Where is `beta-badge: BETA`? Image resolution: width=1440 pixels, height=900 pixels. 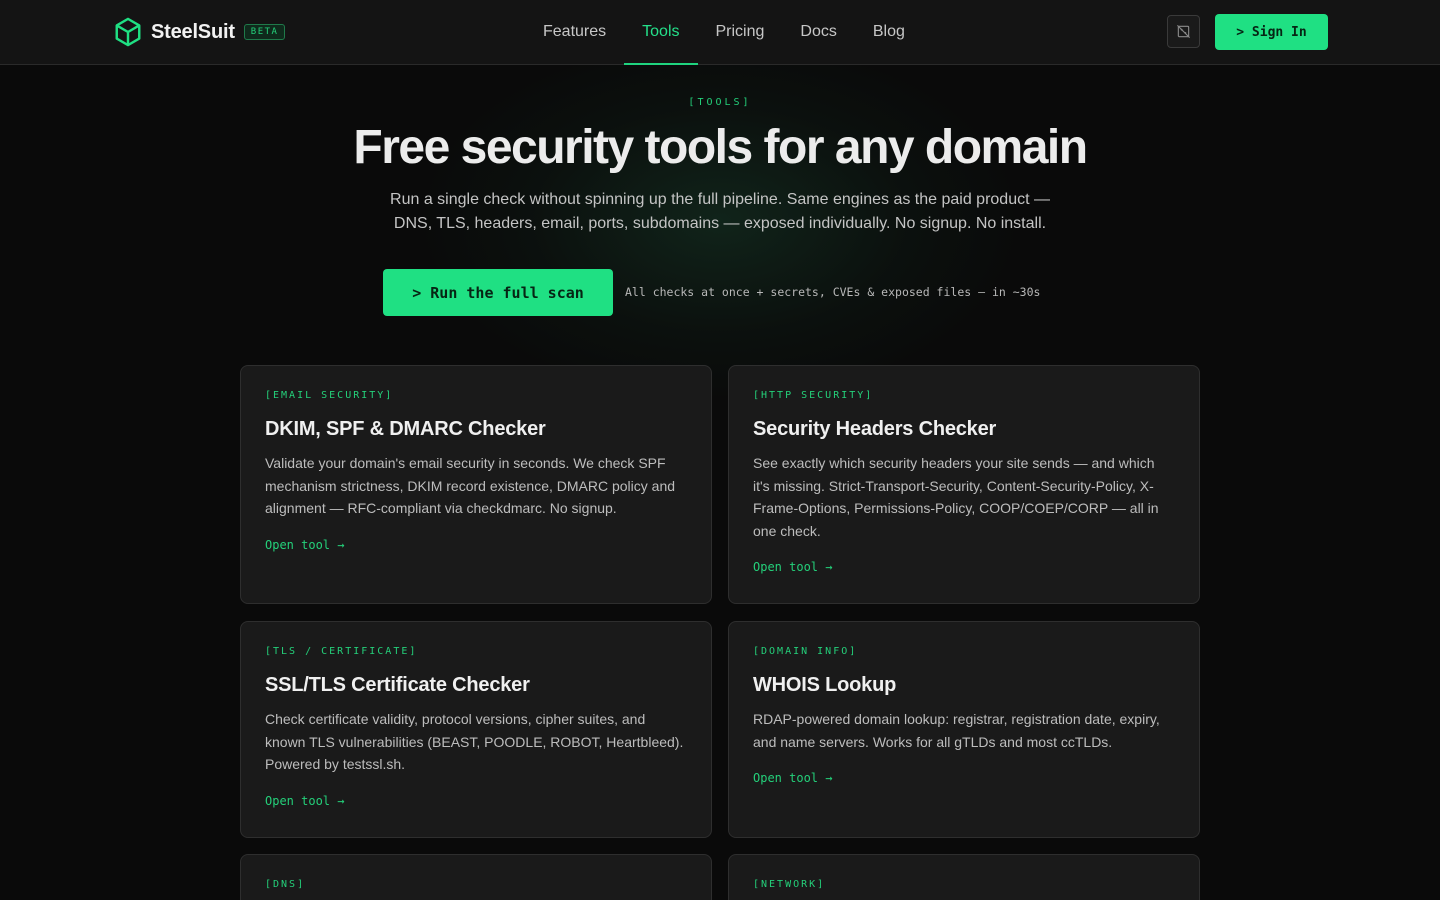 beta-badge: BETA is located at coordinates (264, 32).